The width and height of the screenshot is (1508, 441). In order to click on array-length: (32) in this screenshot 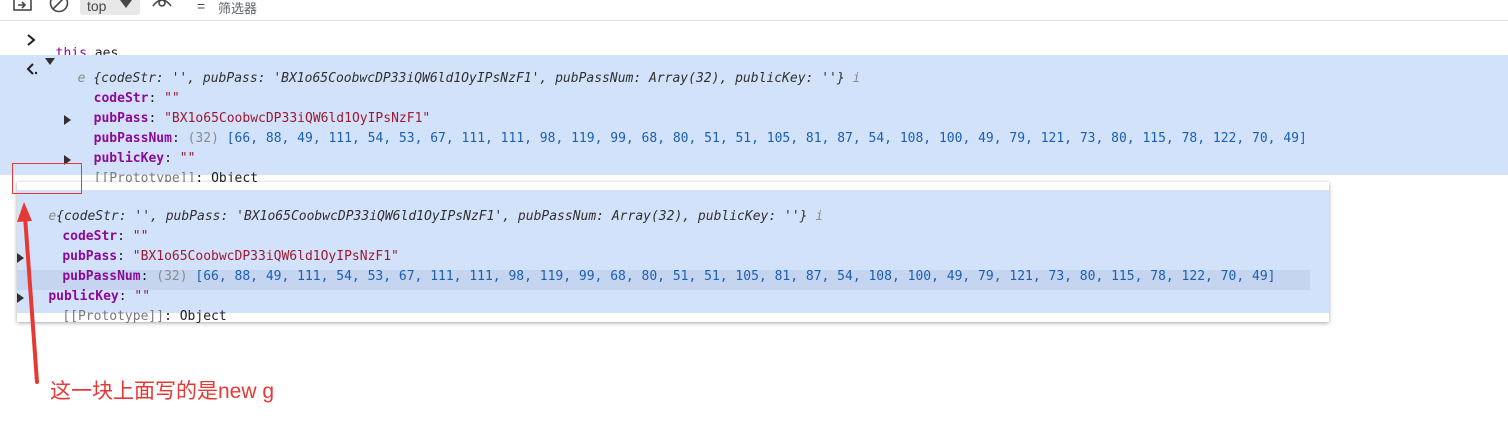, I will do `click(172, 276)`.